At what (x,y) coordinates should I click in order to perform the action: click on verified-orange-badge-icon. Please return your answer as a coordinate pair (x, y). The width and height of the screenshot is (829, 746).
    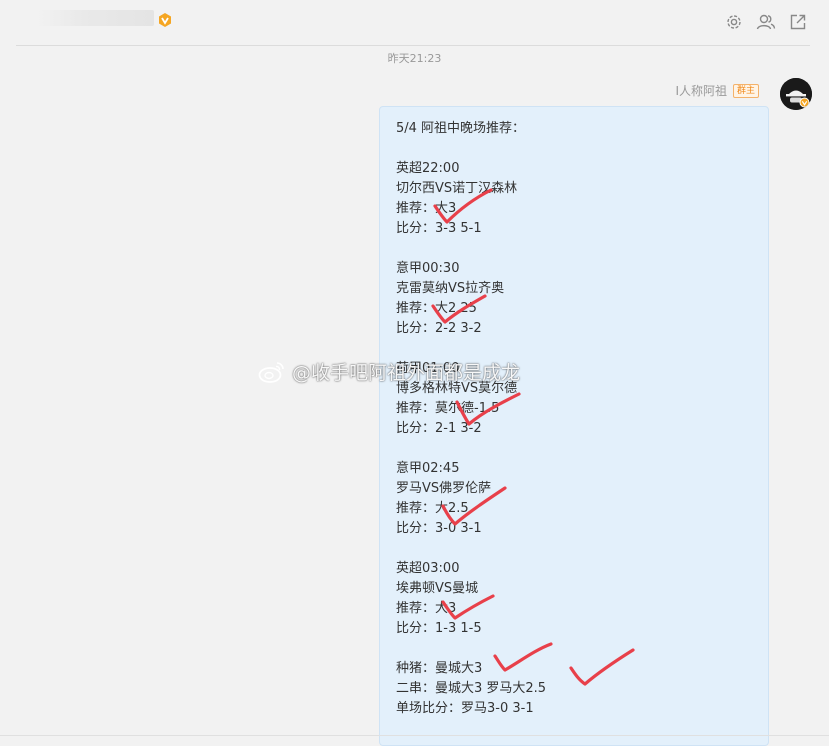
    Looking at the image, I should click on (165, 20).